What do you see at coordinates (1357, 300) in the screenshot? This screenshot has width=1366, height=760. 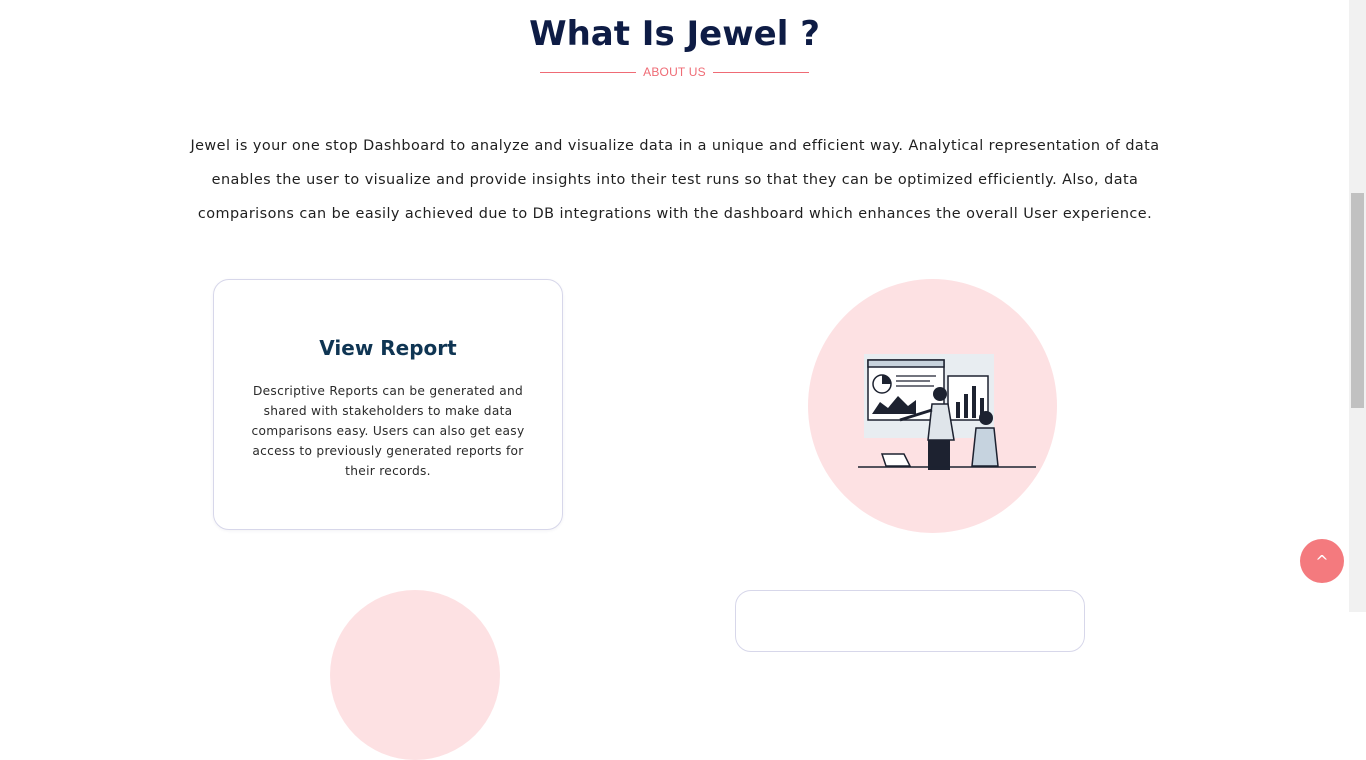 I see `scrollbar-thumb` at bounding box center [1357, 300].